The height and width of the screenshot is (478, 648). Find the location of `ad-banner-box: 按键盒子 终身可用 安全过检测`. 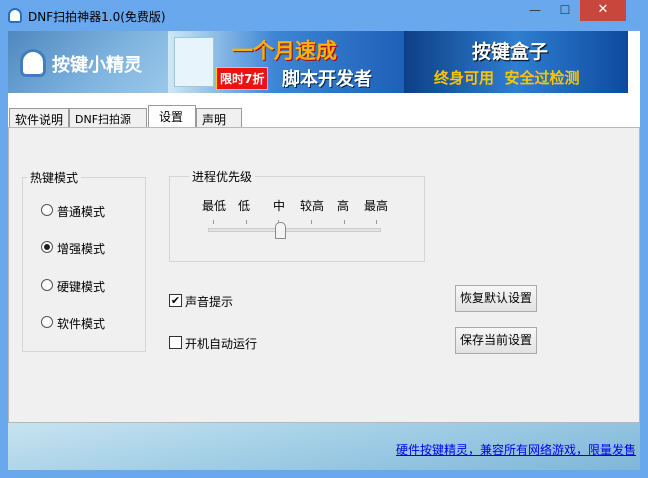

ad-banner-box: 按键盒子 终身可用 安全过检测 is located at coordinates (516, 62).